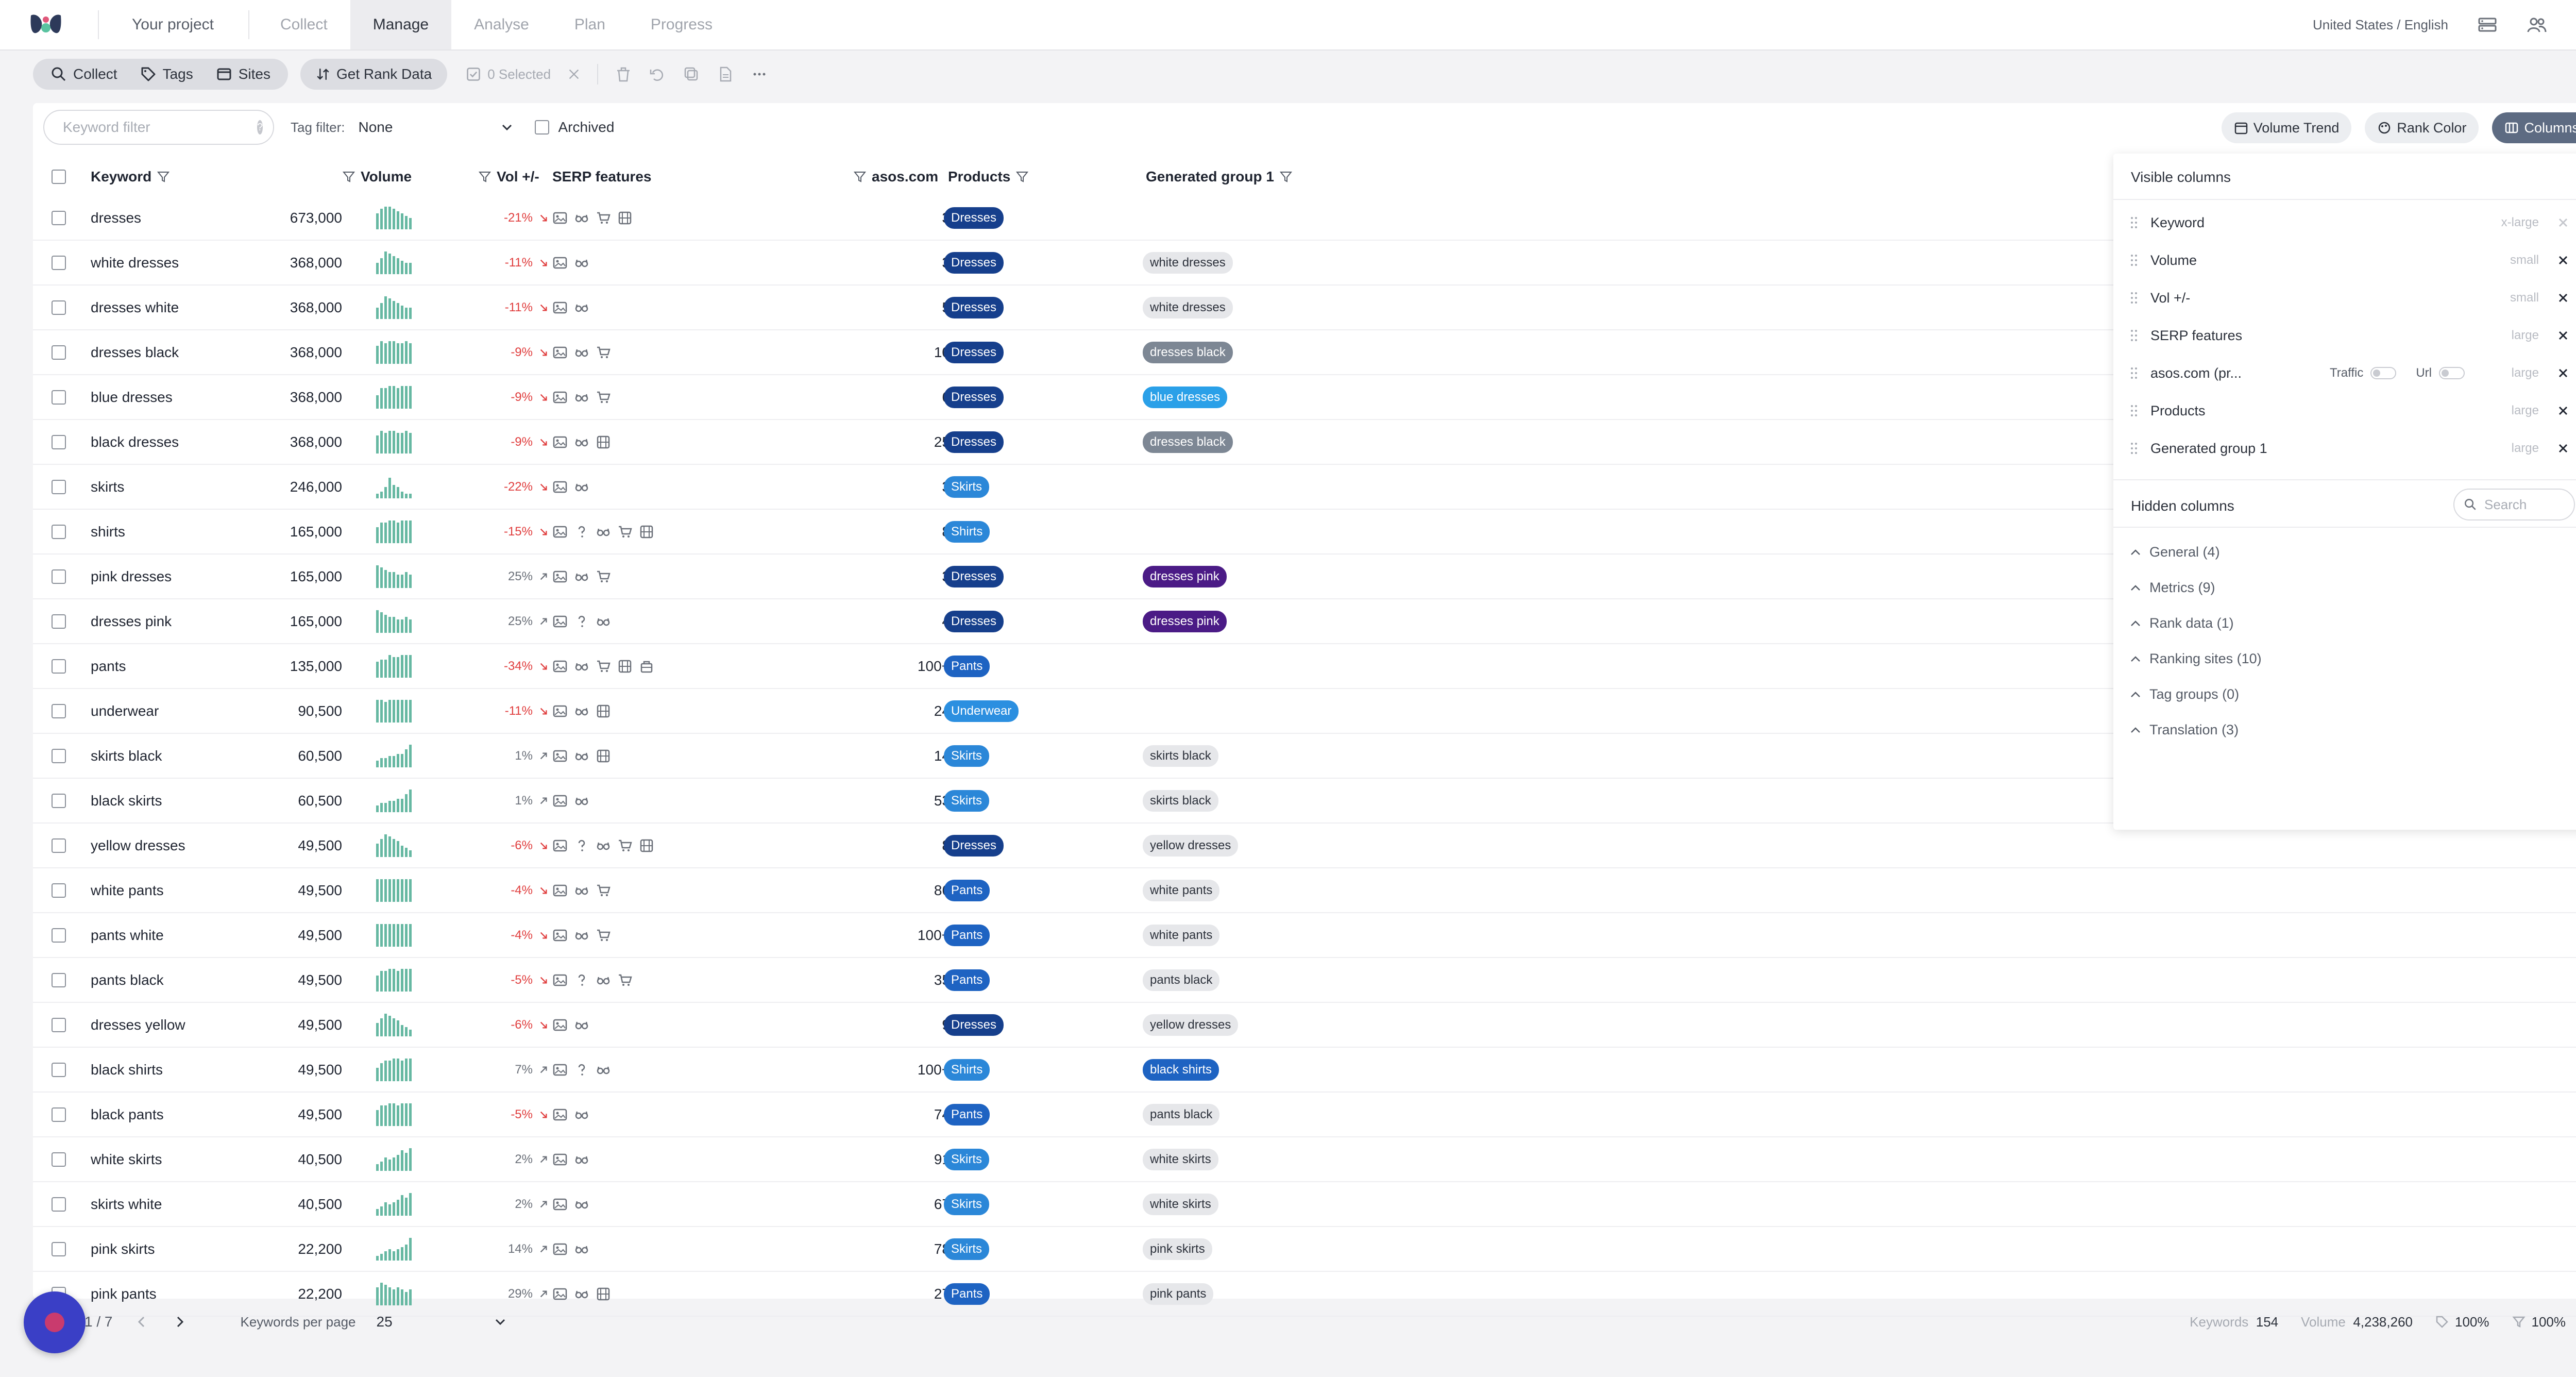 The image size is (2576, 1377). What do you see at coordinates (759, 74) in the screenshot?
I see `more-options-icon` at bounding box center [759, 74].